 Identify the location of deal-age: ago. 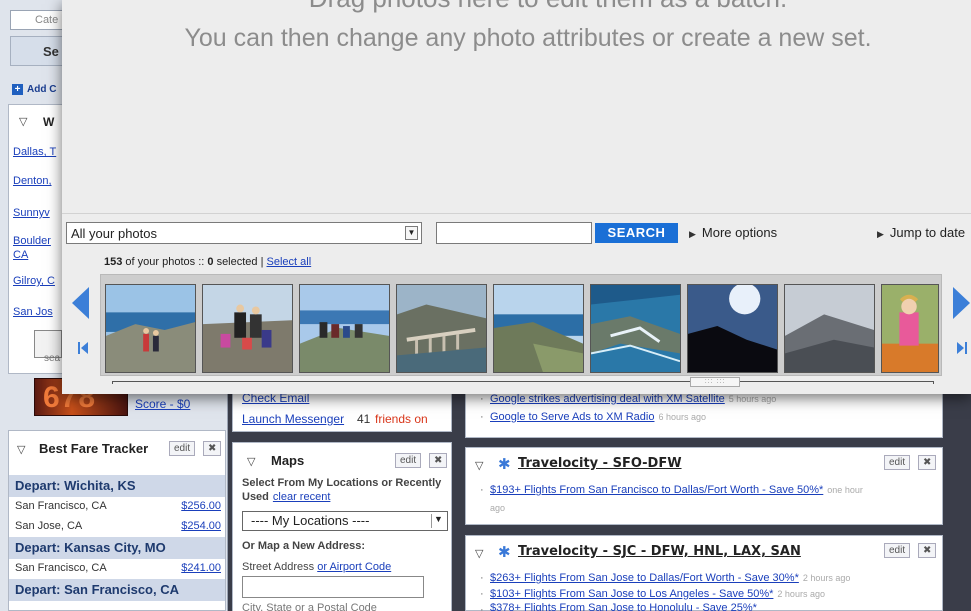
(498, 508).